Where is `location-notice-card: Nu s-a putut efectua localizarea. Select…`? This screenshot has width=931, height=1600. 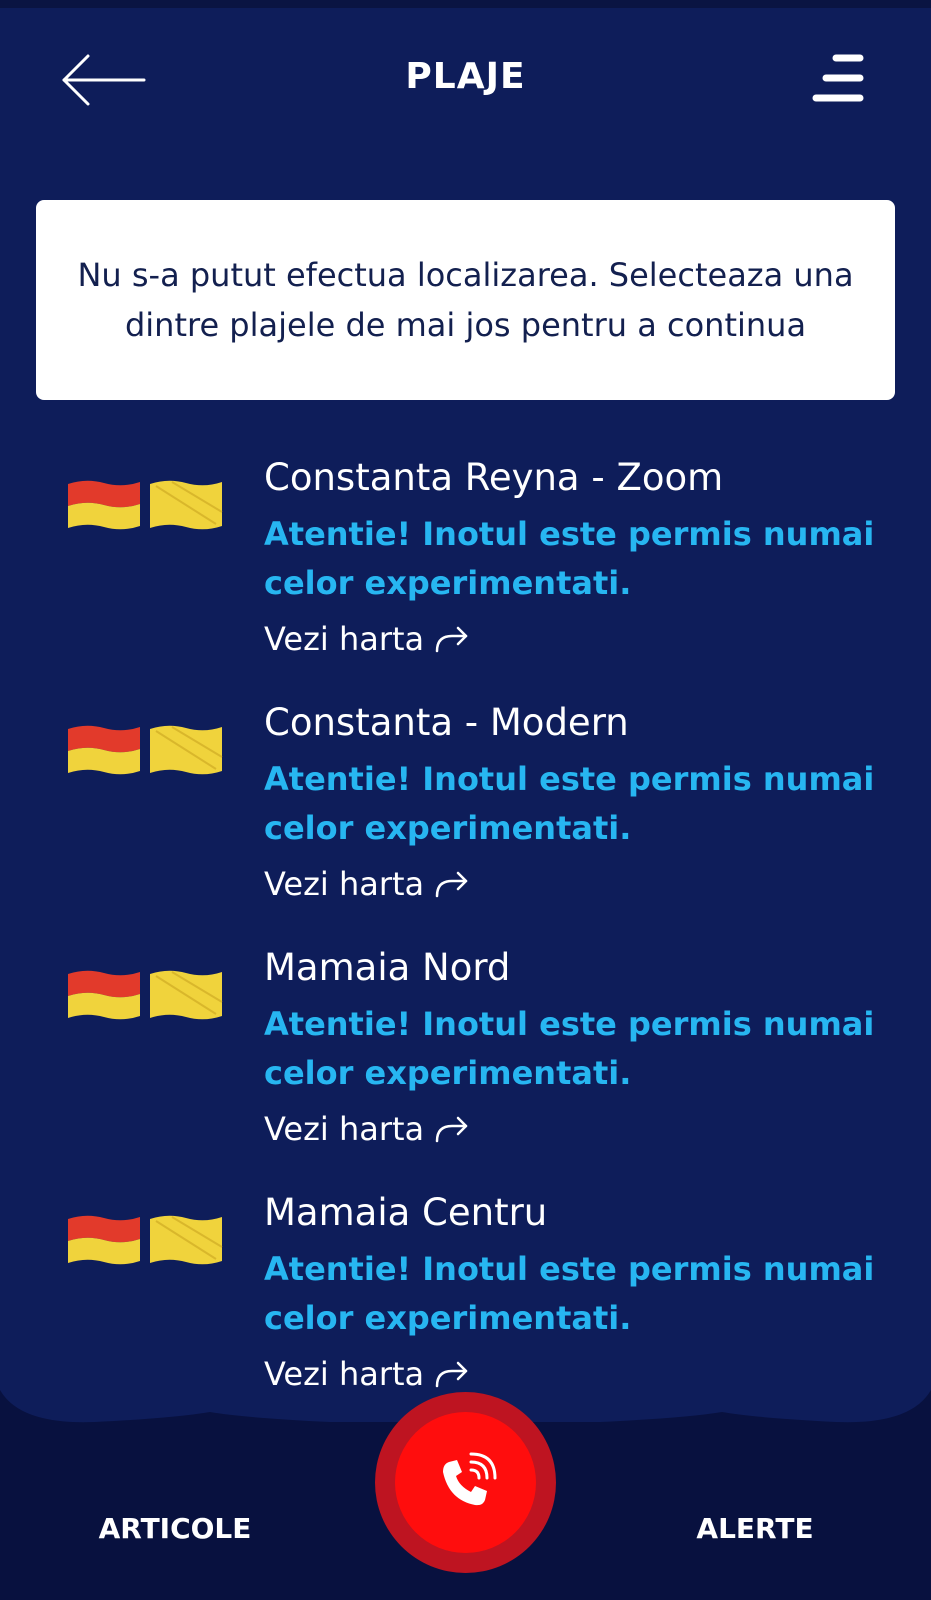
location-notice-card: Nu s-a putut efectua localizarea. Select… is located at coordinates (465, 300).